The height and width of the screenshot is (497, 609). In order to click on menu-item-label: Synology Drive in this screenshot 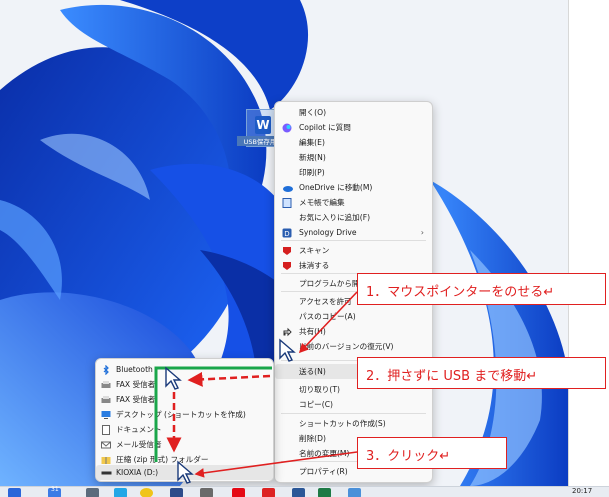, I will do `click(328, 232)`.